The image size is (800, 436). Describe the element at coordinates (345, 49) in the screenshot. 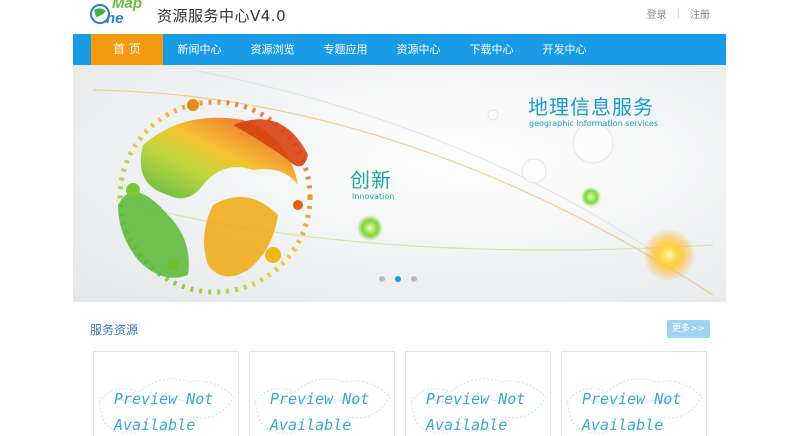

I see `nav-item-topics: 专题应用` at that location.